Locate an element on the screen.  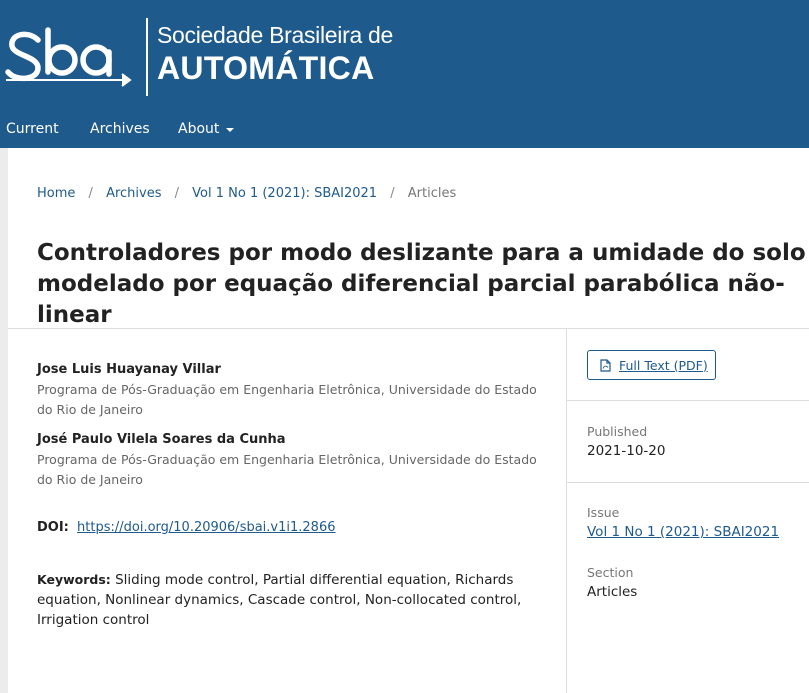
keywords-label: Keywords: is located at coordinates (74, 579).